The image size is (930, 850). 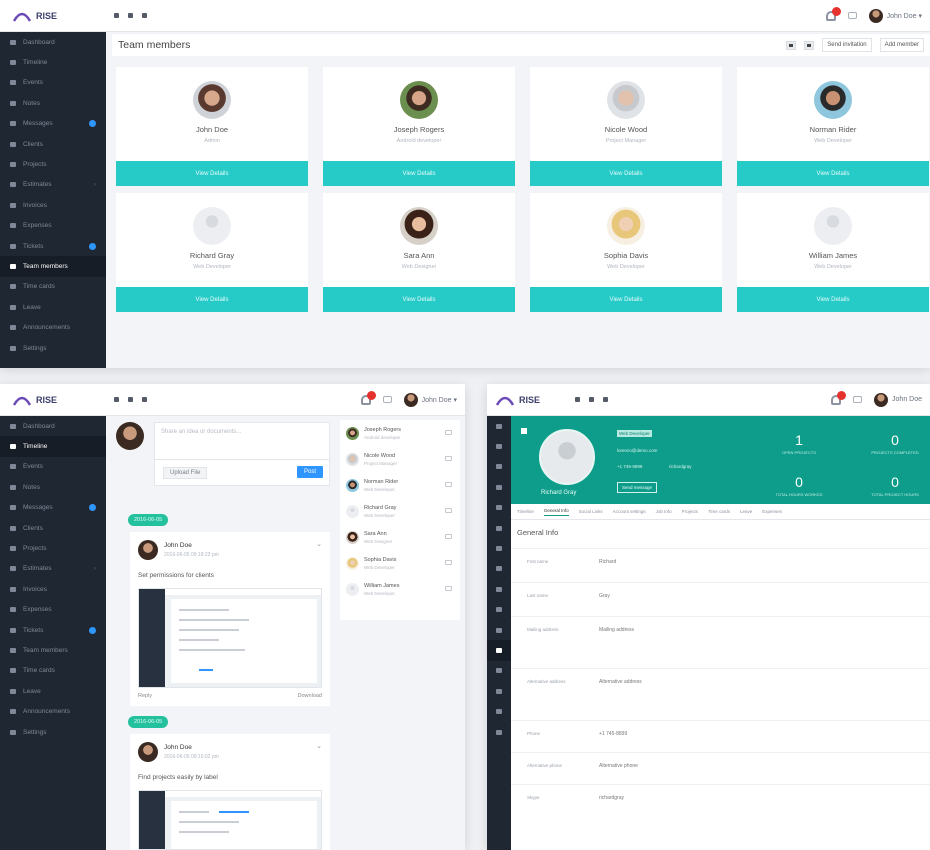 I want to click on field-input: Gray, so click(x=604, y=596).